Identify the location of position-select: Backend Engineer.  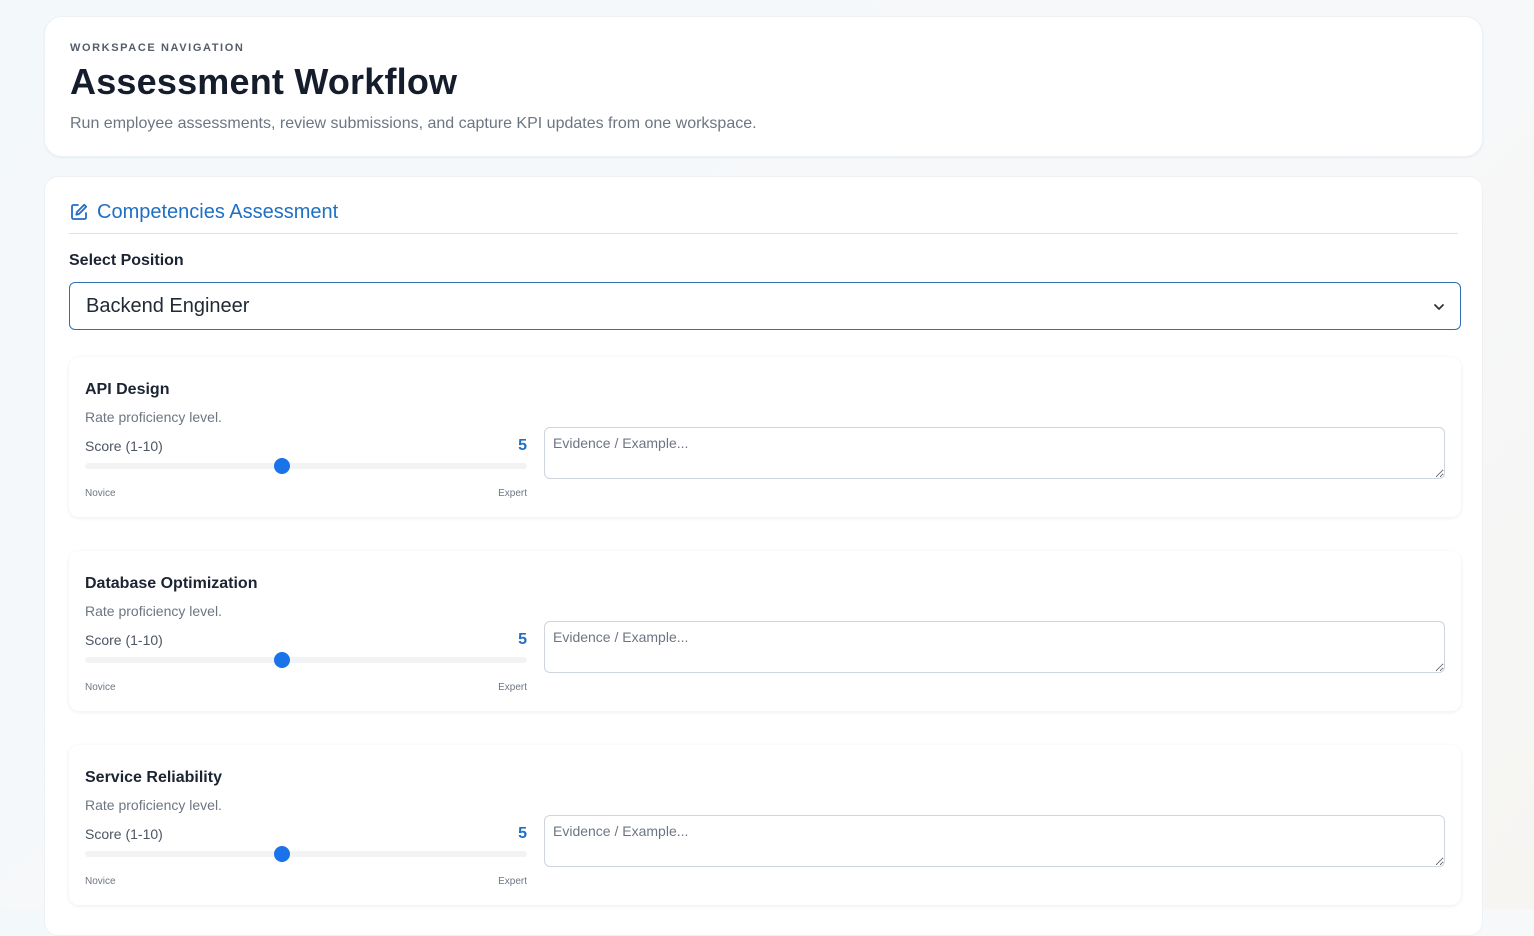
(765, 306).